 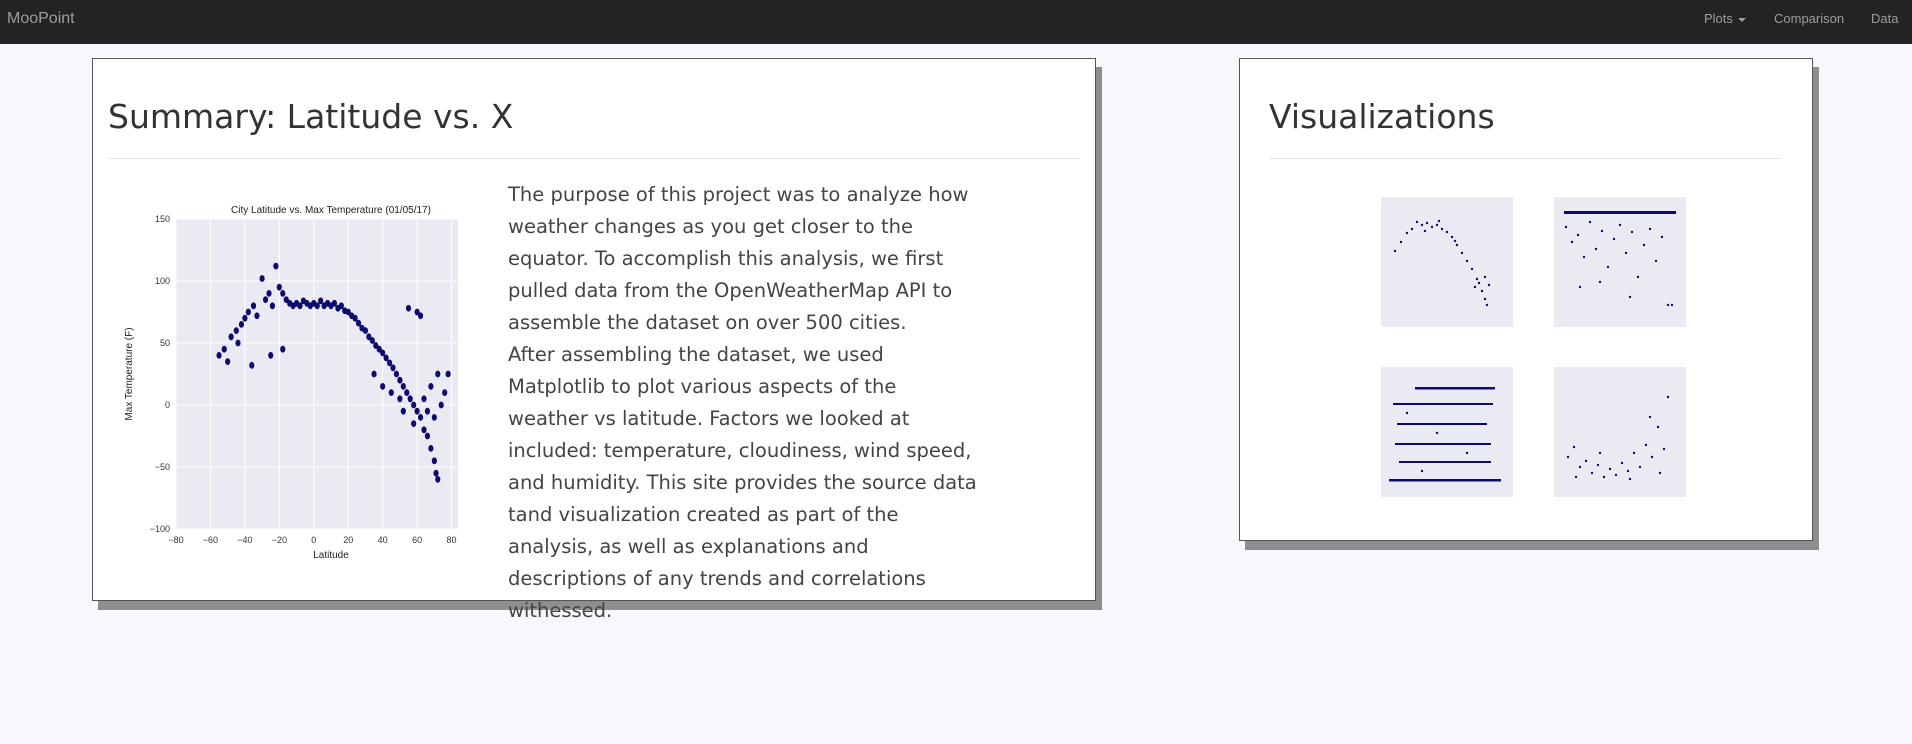 What do you see at coordinates (1525, 158) in the screenshot?
I see `visualizations-divider` at bounding box center [1525, 158].